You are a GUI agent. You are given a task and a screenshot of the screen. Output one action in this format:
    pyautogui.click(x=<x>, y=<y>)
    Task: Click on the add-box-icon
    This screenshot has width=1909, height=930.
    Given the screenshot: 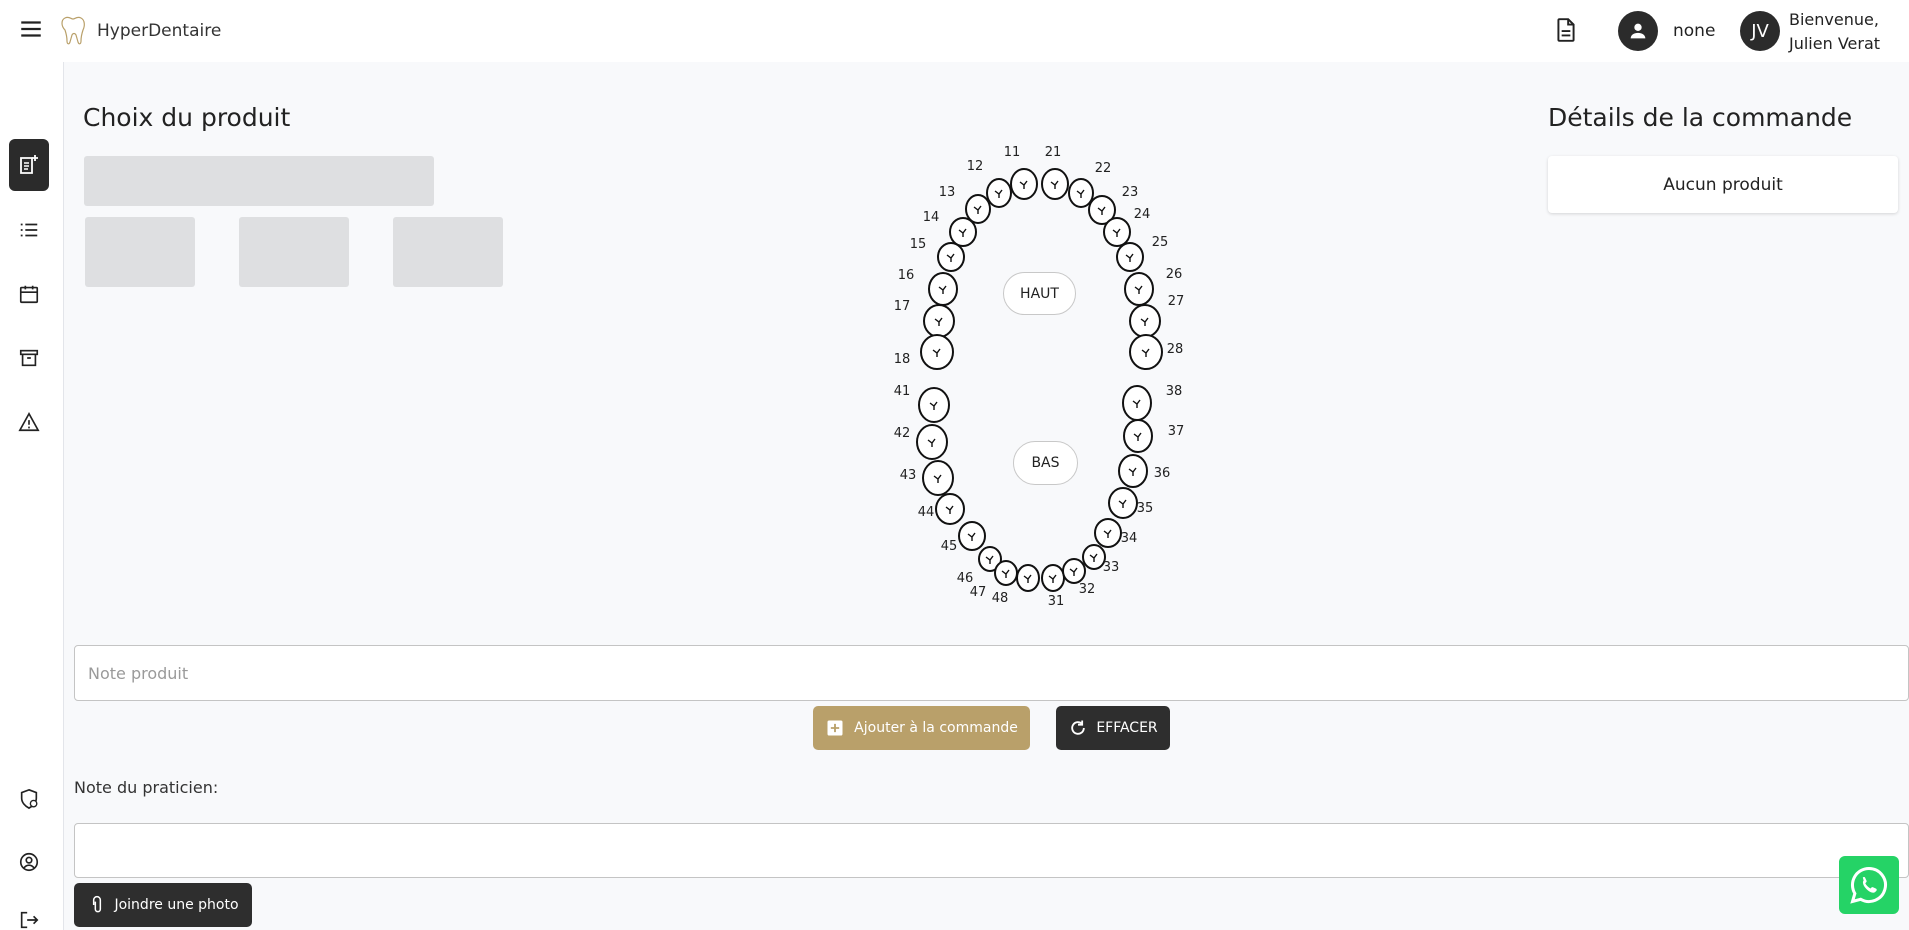 What is the action you would take?
    pyautogui.click(x=835, y=728)
    